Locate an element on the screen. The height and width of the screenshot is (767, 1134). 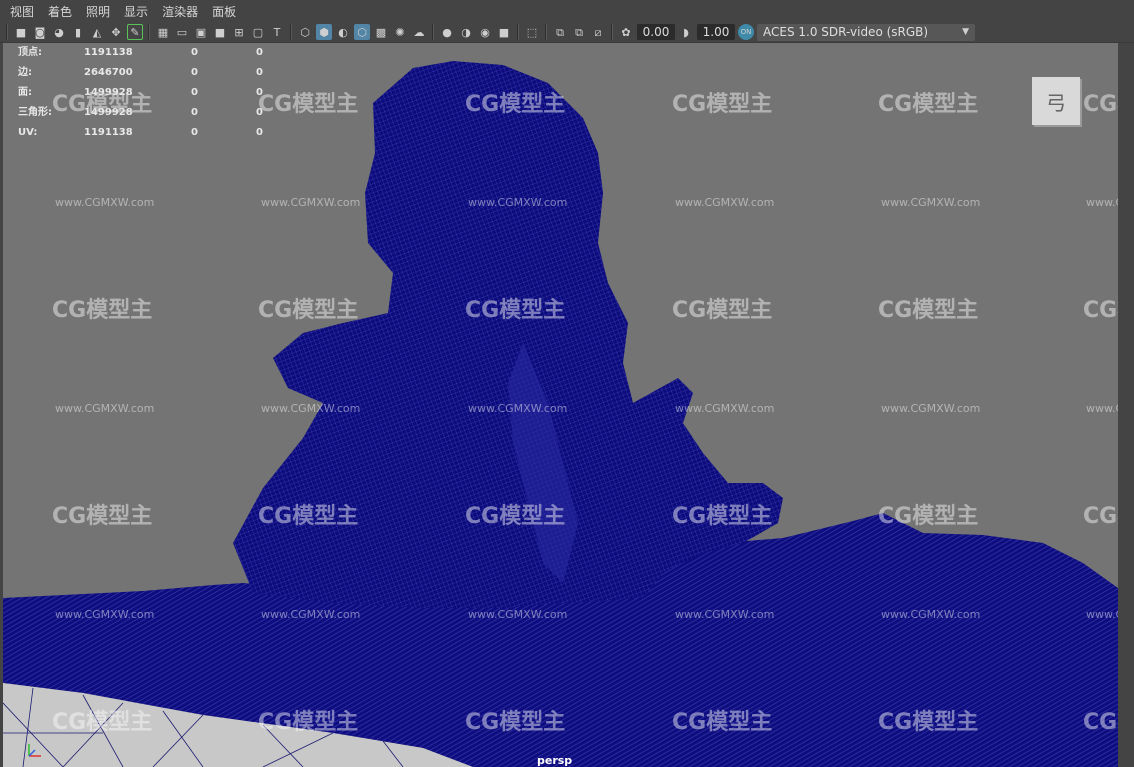
safe-action-icon: ▢ is located at coordinates (258, 32).